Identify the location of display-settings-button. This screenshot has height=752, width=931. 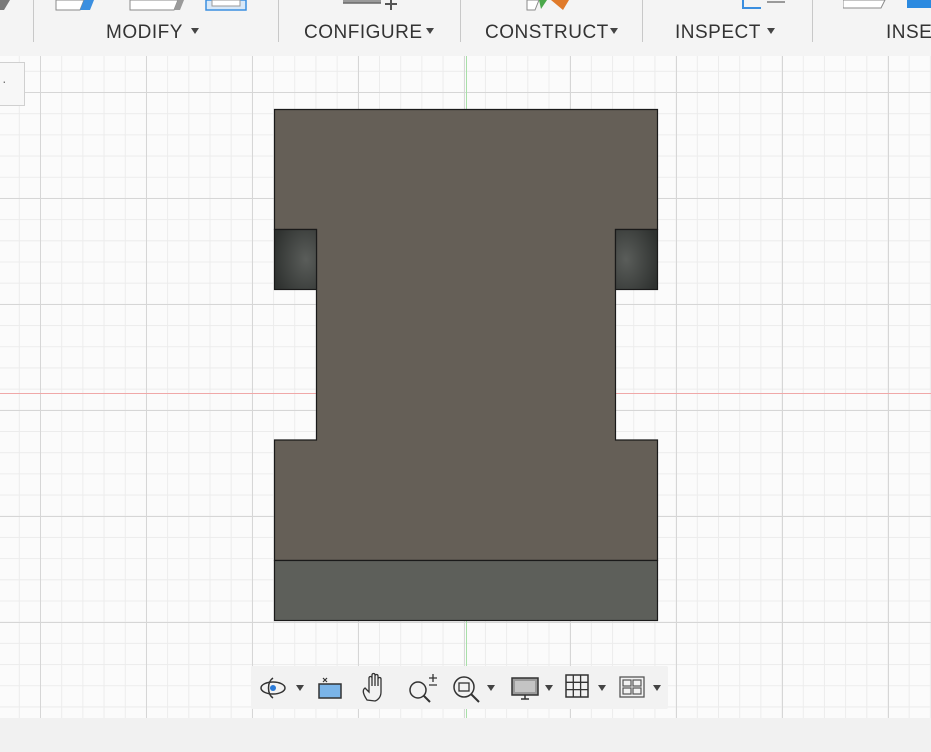
(531, 687).